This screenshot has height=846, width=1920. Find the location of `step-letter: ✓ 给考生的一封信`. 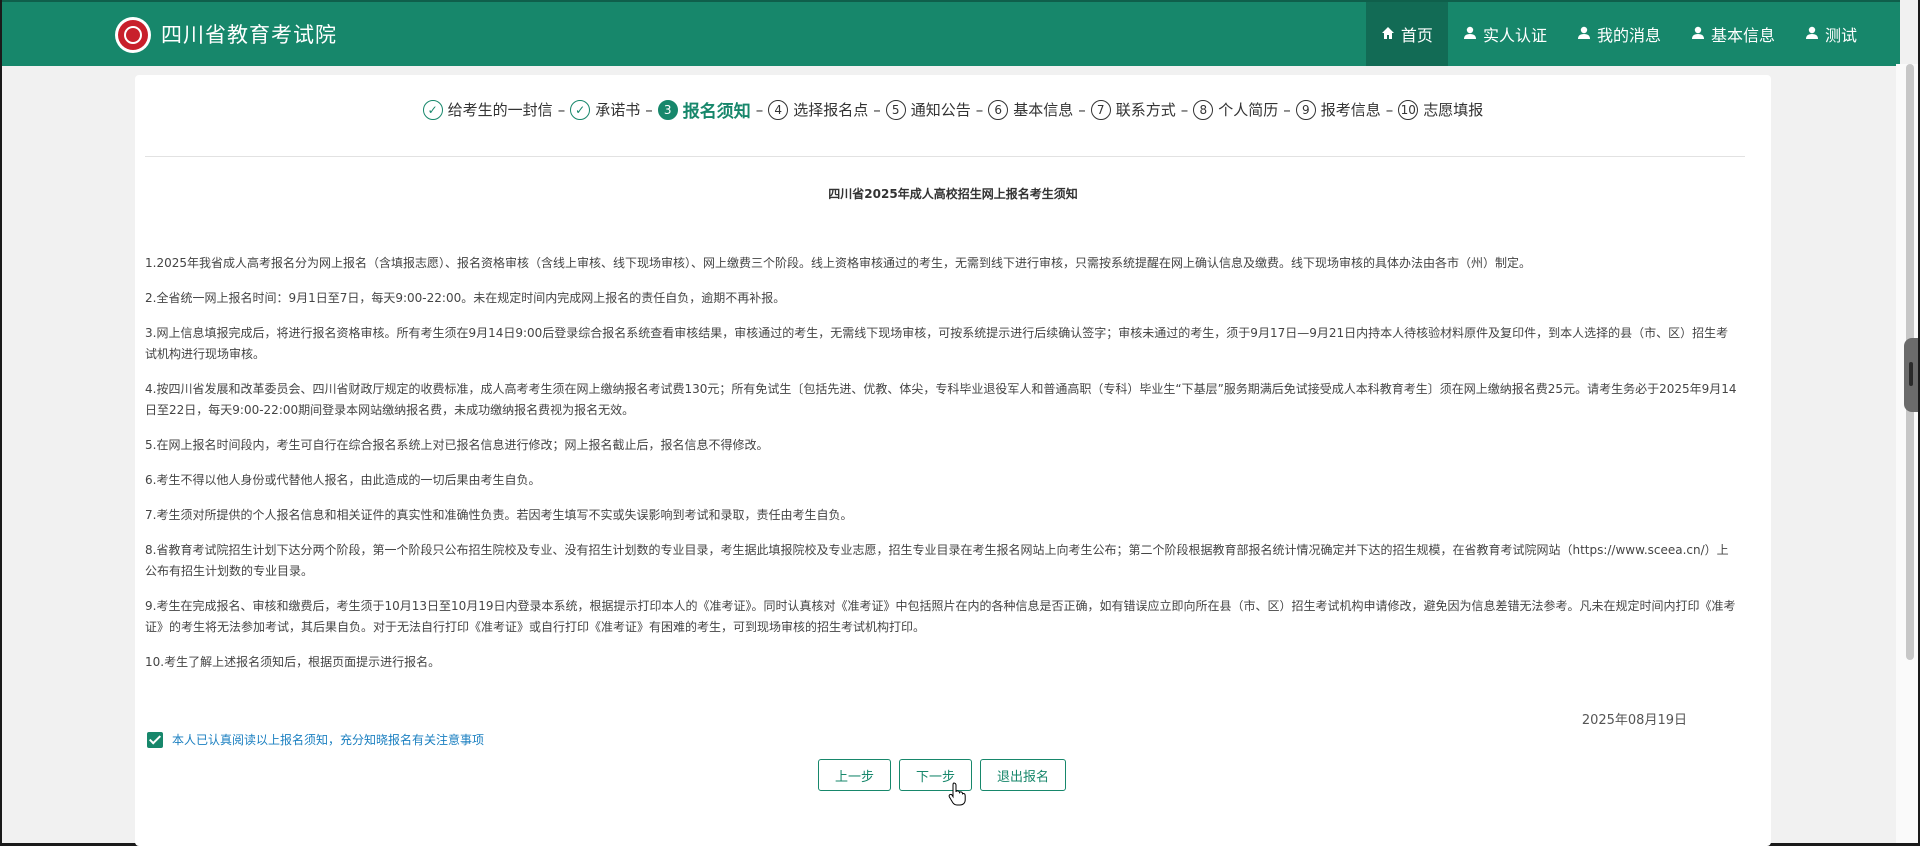

step-letter: ✓ 给考生的一封信 is located at coordinates (487, 109).